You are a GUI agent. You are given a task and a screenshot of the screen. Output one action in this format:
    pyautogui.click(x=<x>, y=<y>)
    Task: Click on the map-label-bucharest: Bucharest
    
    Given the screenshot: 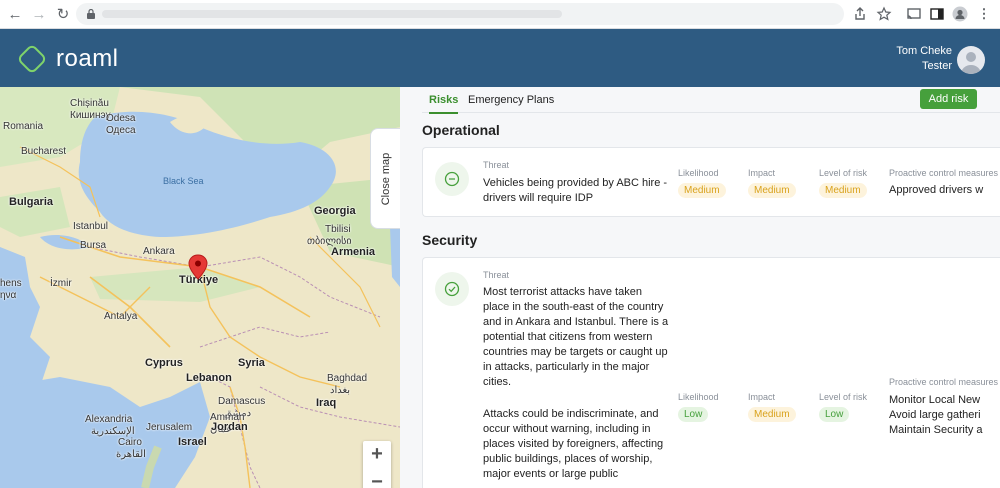 What is the action you would take?
    pyautogui.click(x=44, y=151)
    